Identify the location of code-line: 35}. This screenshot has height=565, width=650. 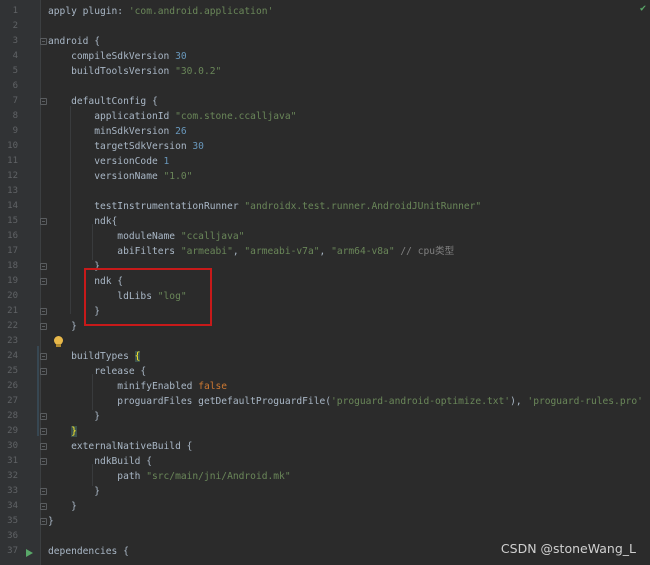
(325, 521).